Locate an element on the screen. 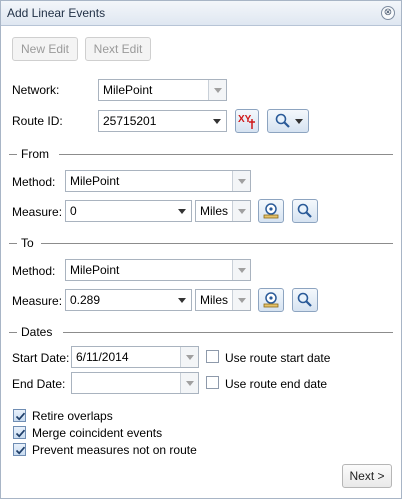 The image size is (402, 499). window-title: Add Linear Events is located at coordinates (56, 13).